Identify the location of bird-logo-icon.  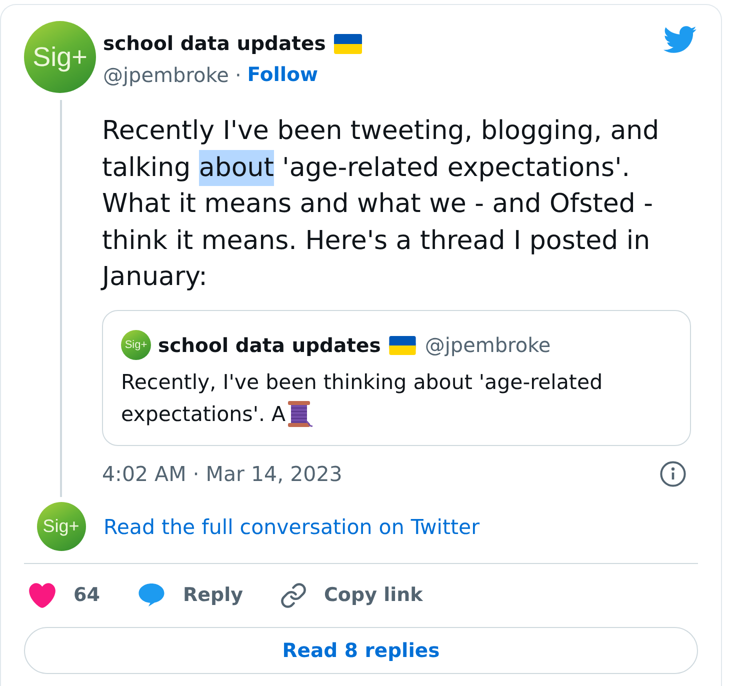
(679, 39).